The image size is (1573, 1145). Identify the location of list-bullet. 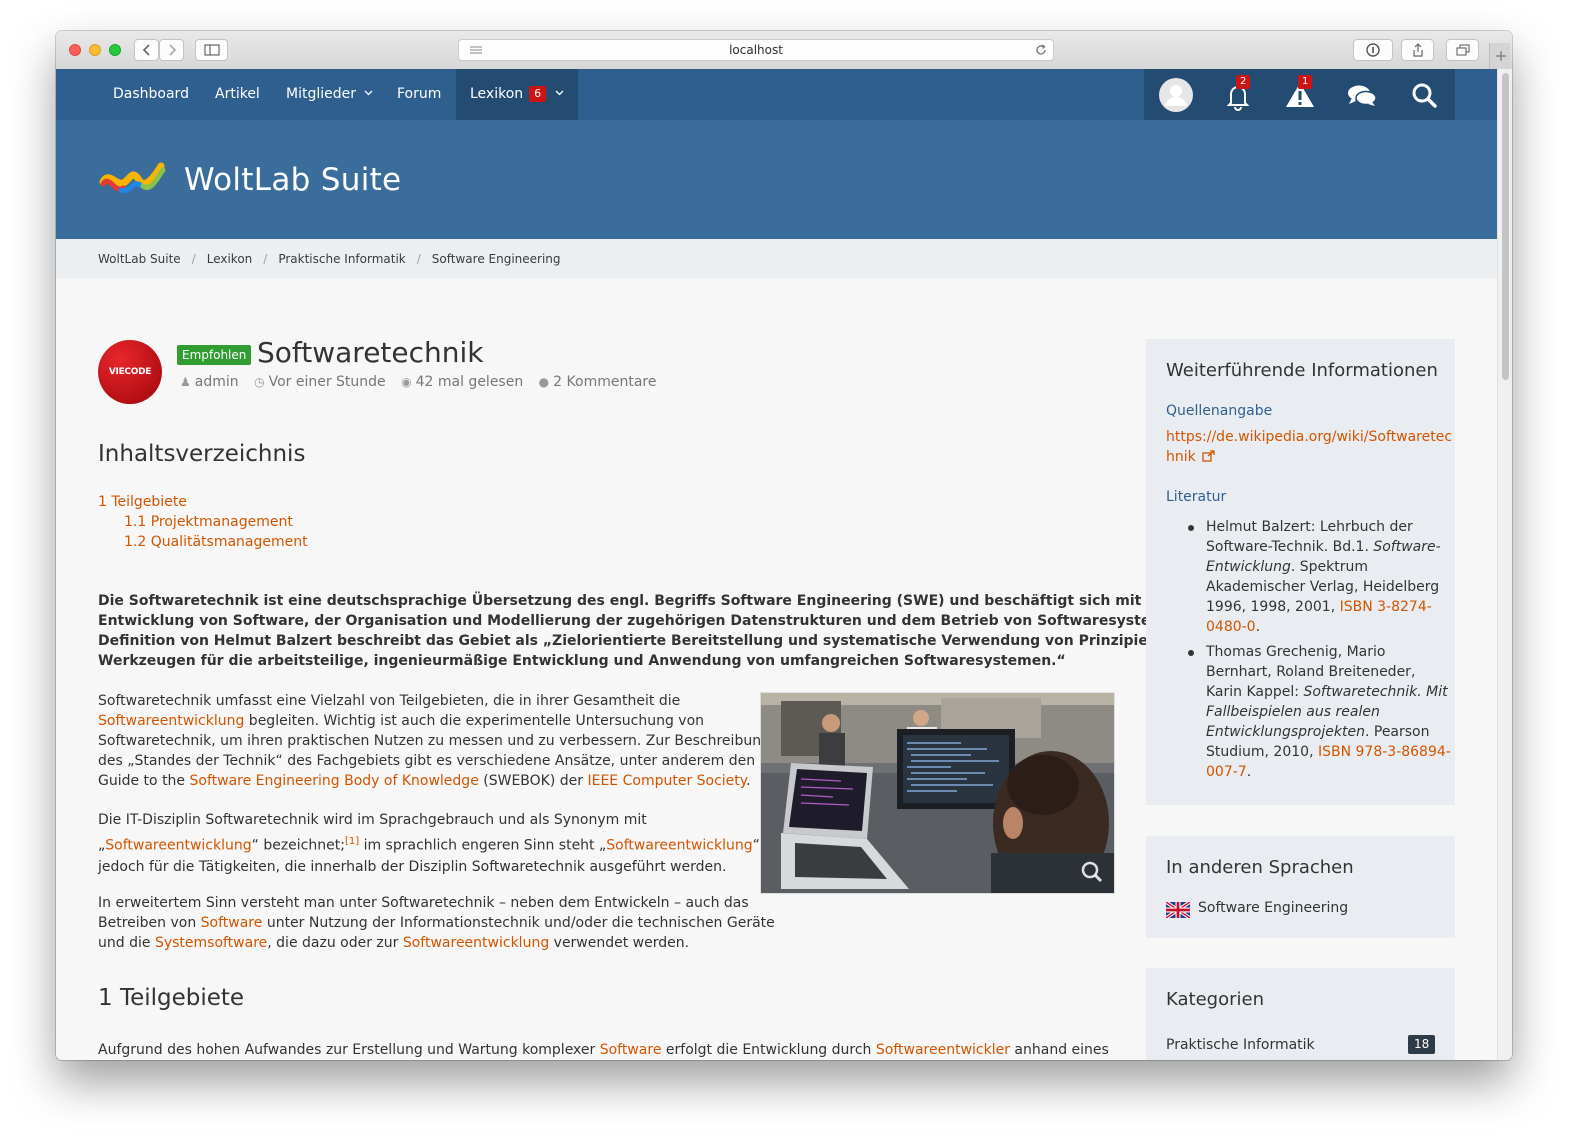
(1191, 528).